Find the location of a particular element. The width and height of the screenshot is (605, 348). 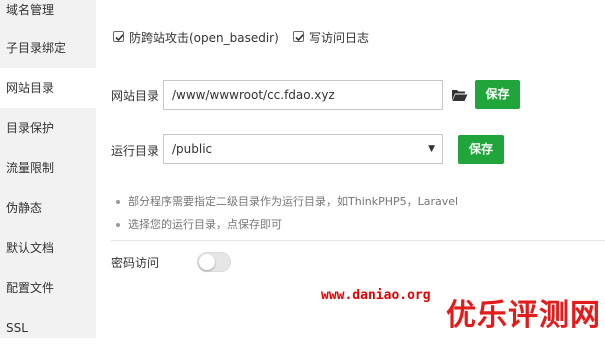

watermark-title: 优乐评测网 is located at coordinates (523, 315).